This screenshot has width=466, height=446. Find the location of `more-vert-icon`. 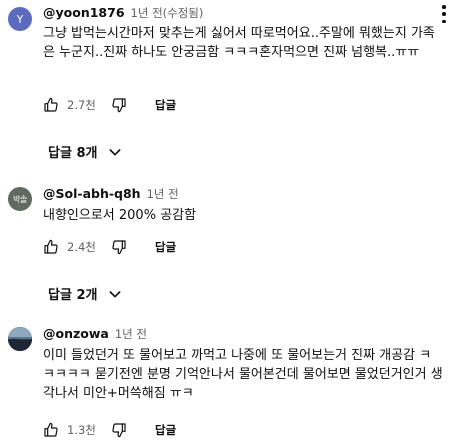

more-vert-icon is located at coordinates (444, 7).